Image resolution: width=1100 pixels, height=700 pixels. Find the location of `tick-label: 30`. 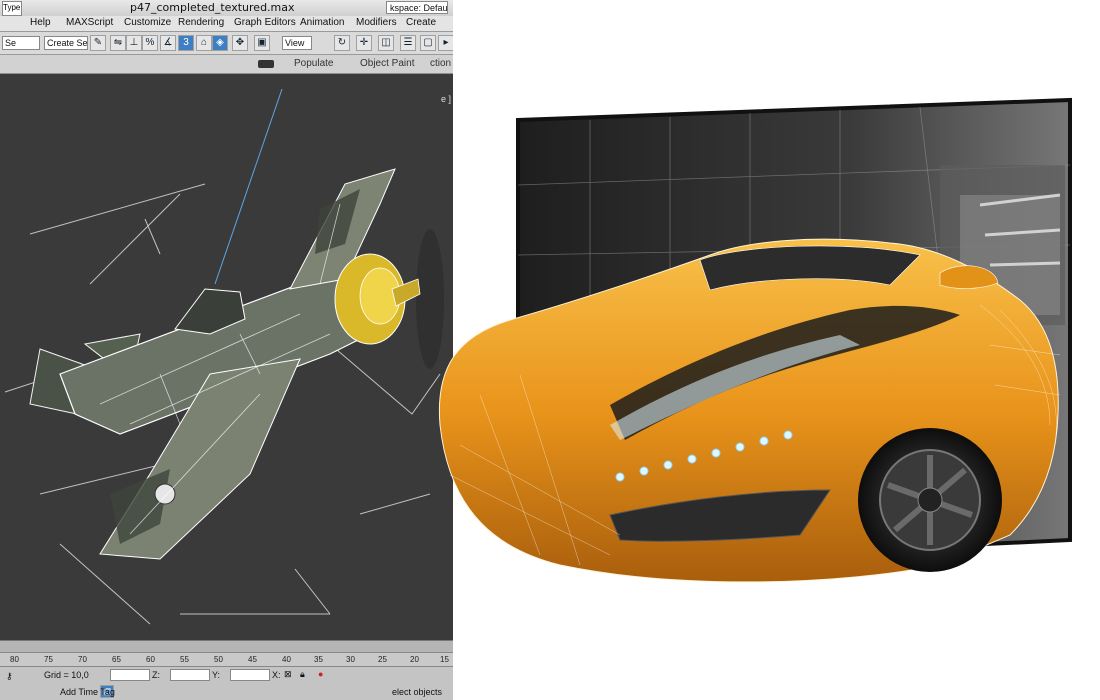

tick-label: 30 is located at coordinates (350, 659).